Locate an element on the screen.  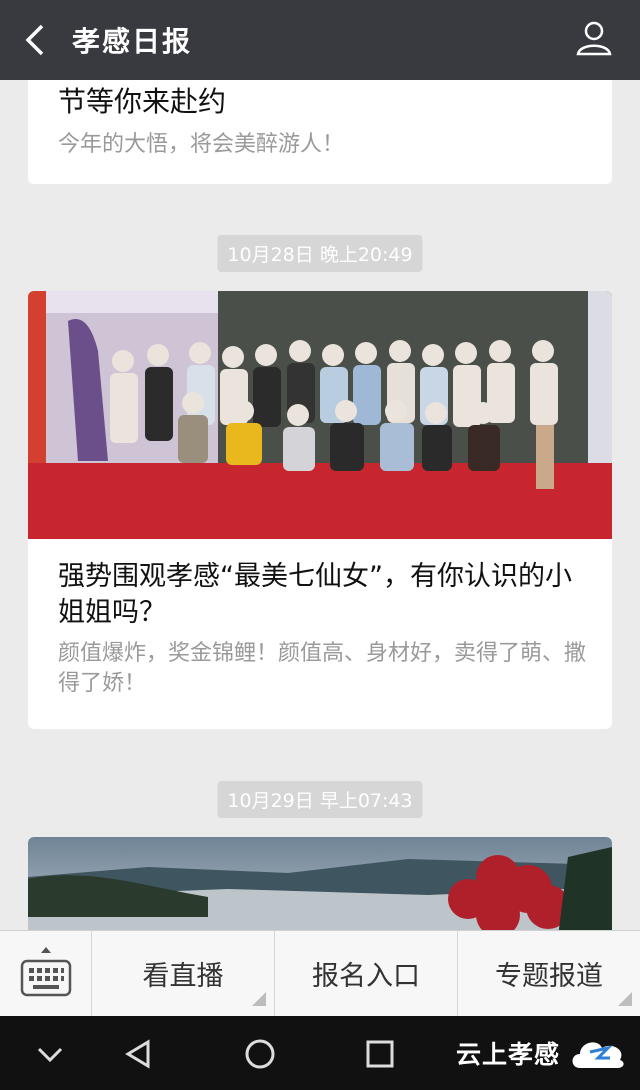
article-description: 颜值爆炸，奖金锦鲤！颜值高、身材好，卖得了萌、撒得了娇！ is located at coordinates (322, 668).